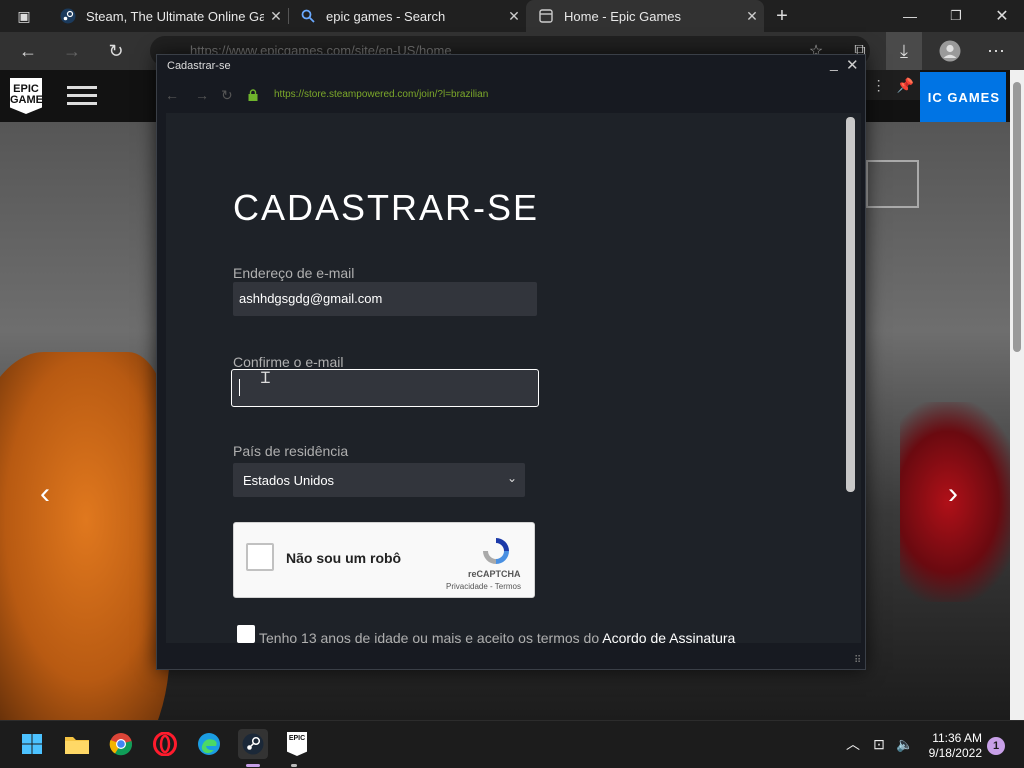 This screenshot has width=1024, height=768. What do you see at coordinates (246, 634) in the screenshot?
I see `age-checkbox` at bounding box center [246, 634].